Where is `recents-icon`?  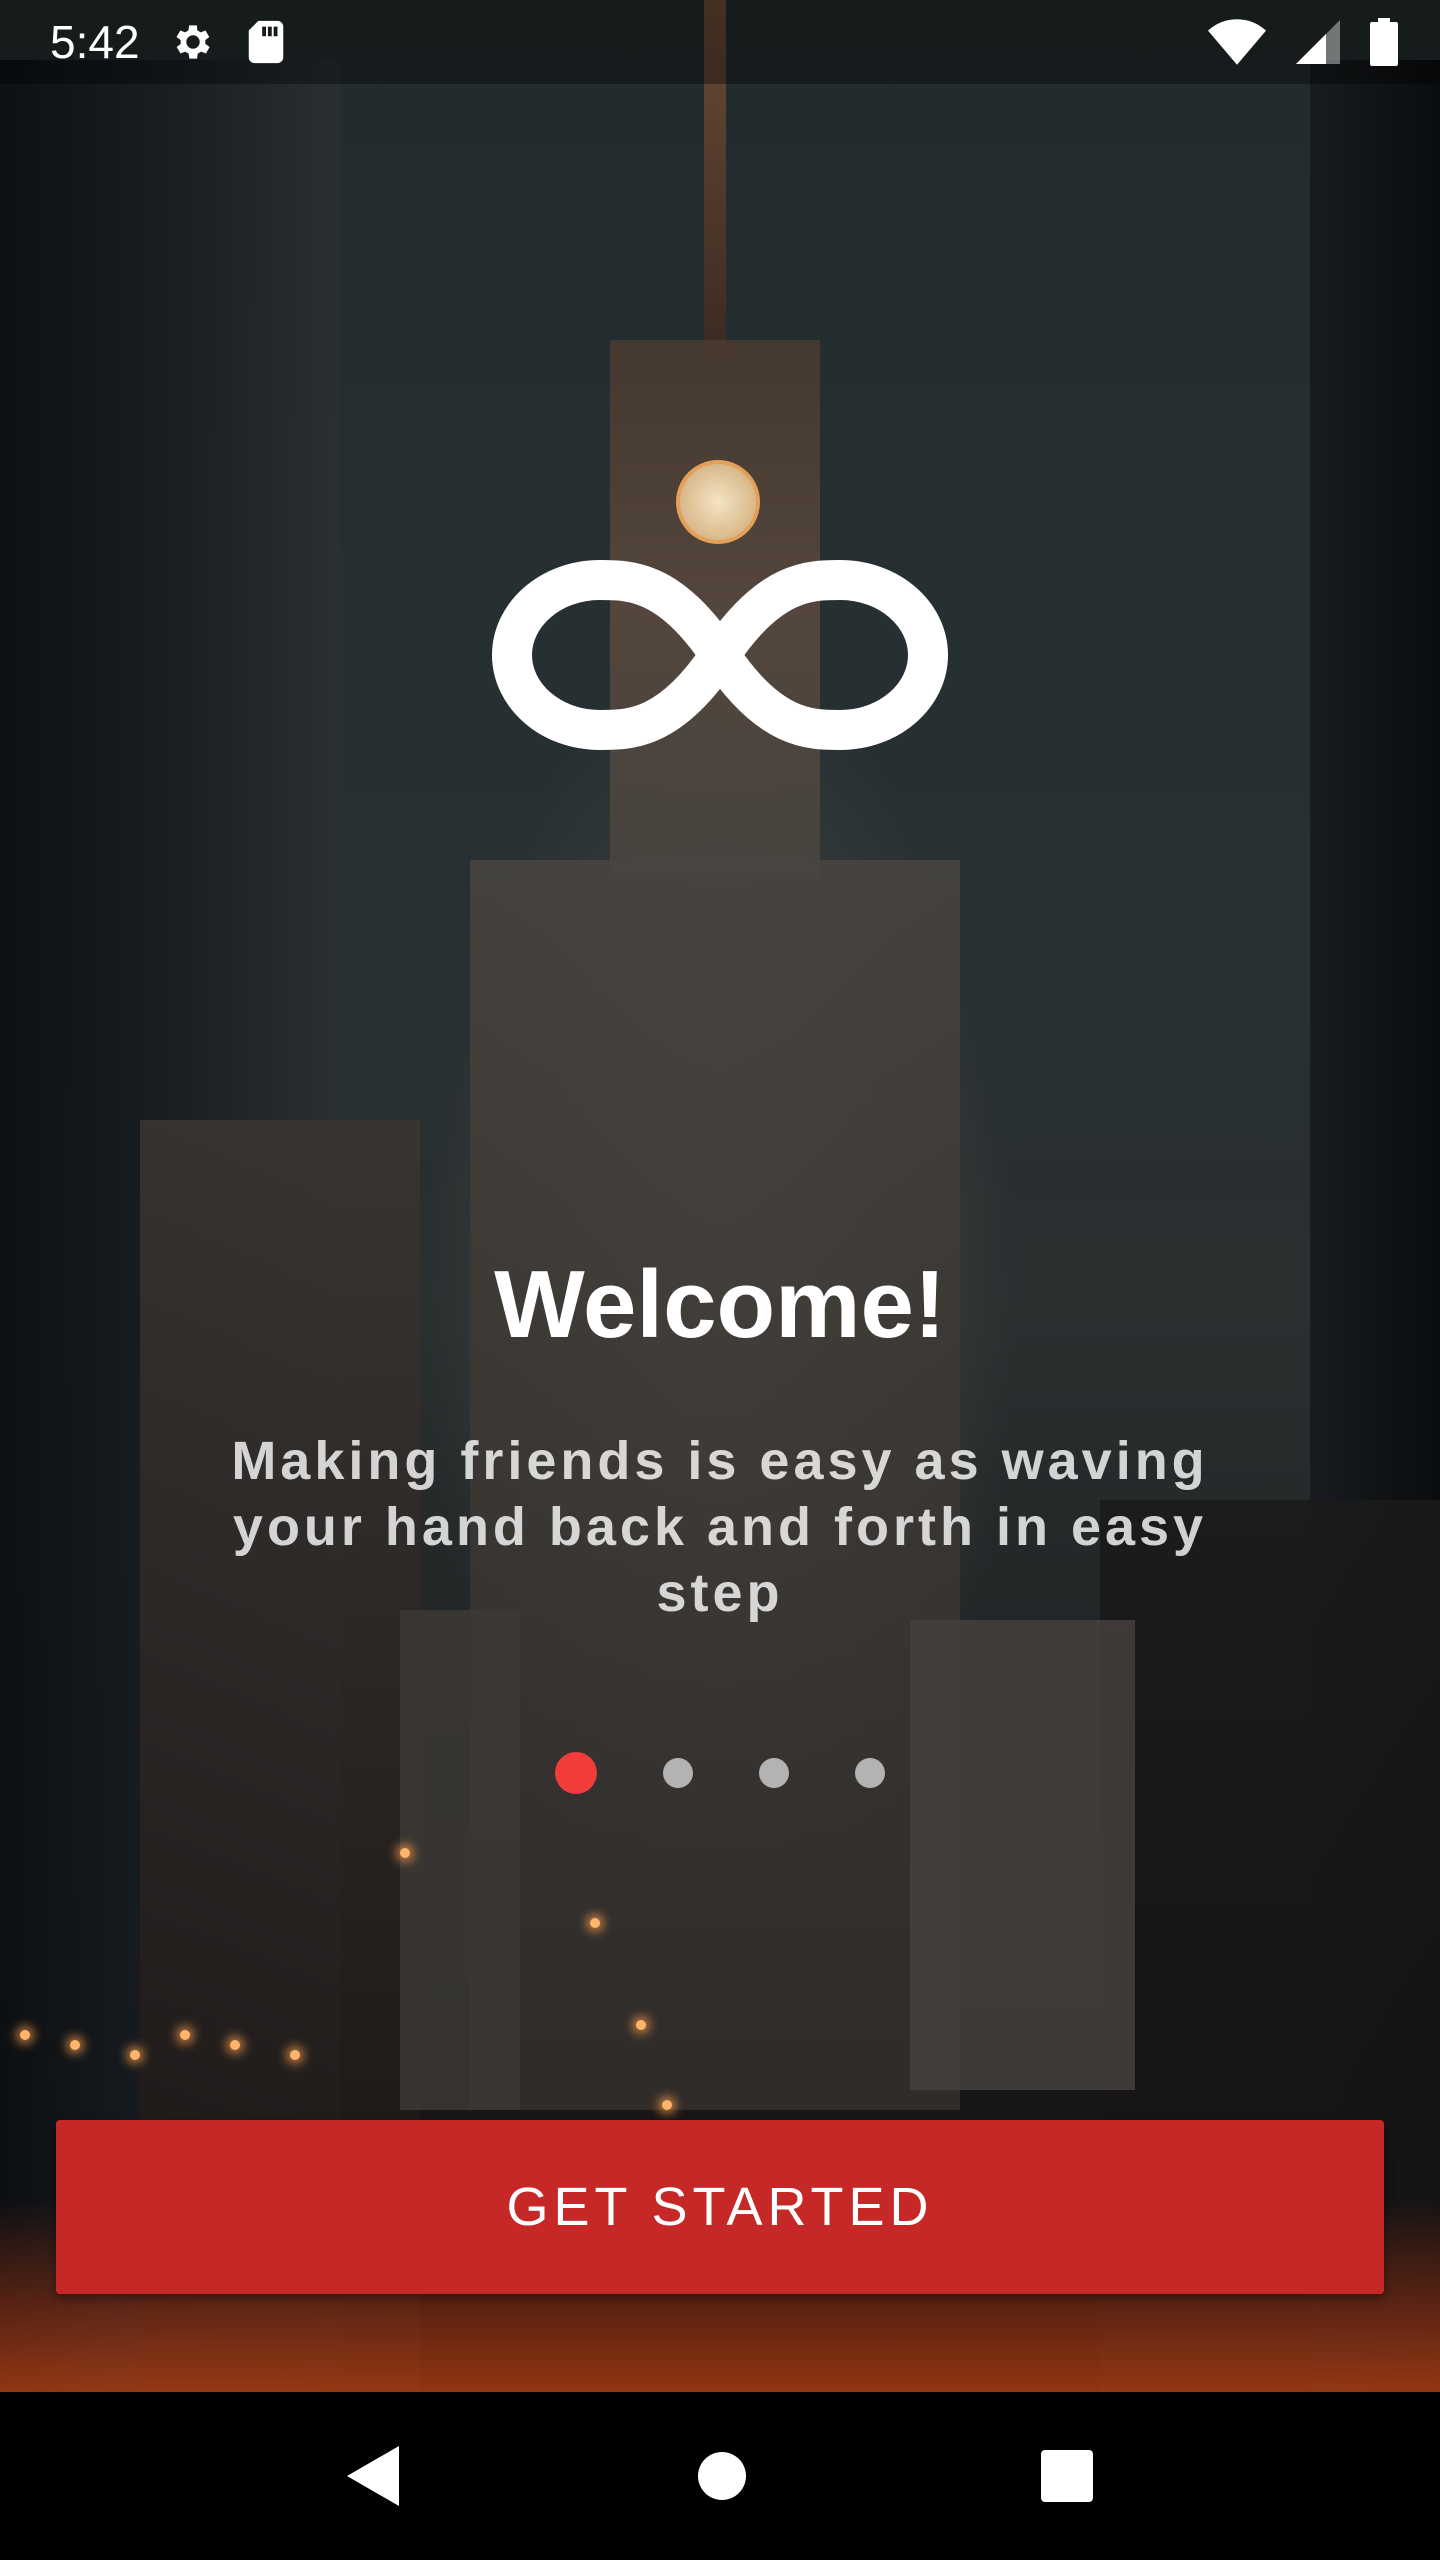 recents-icon is located at coordinates (1067, 2476).